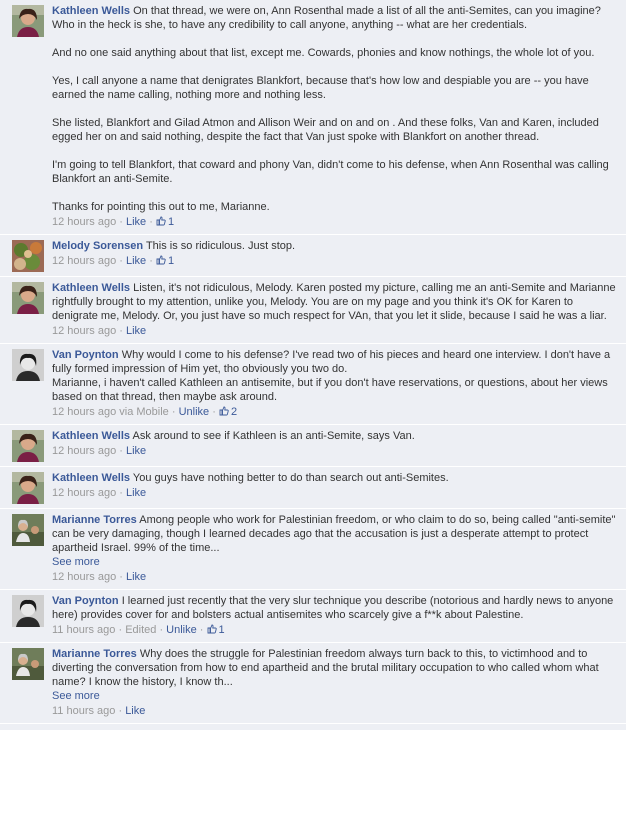 The height and width of the screenshot is (837, 628). Describe the element at coordinates (336, 711) in the screenshot. I see `comment-meta: 11 hours ago · Like` at that location.